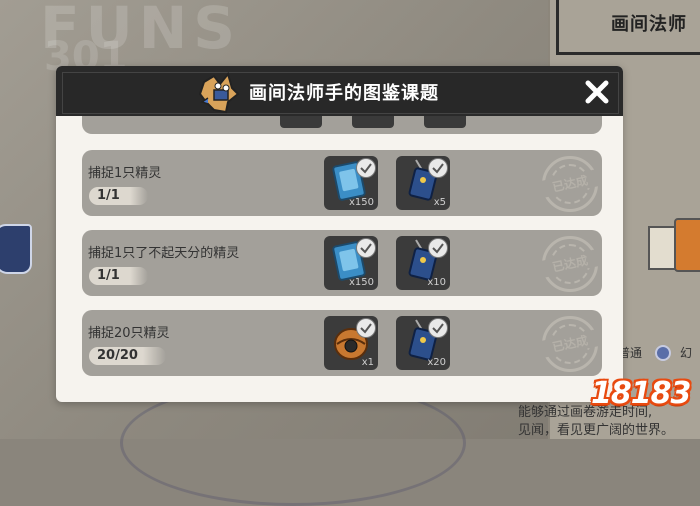 The height and width of the screenshot is (506, 700). I want to click on reward-quantity: x1, so click(367, 362).